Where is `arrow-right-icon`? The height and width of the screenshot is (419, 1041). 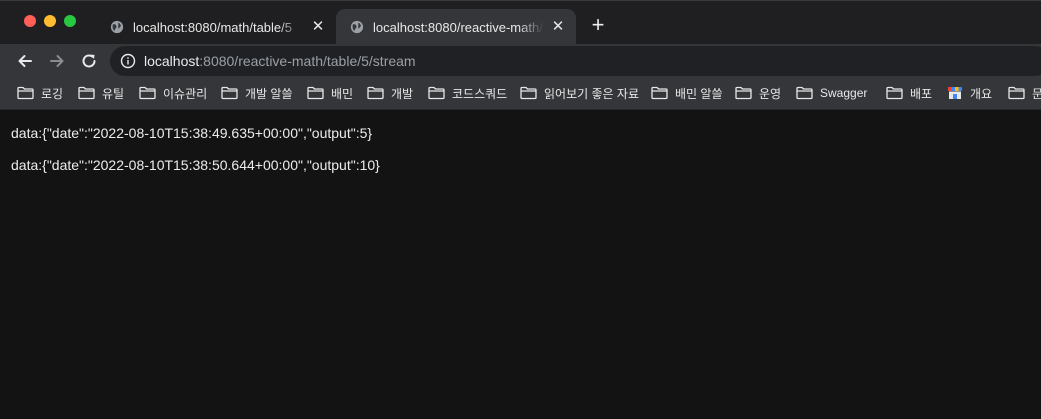
arrow-right-icon is located at coordinates (57, 61).